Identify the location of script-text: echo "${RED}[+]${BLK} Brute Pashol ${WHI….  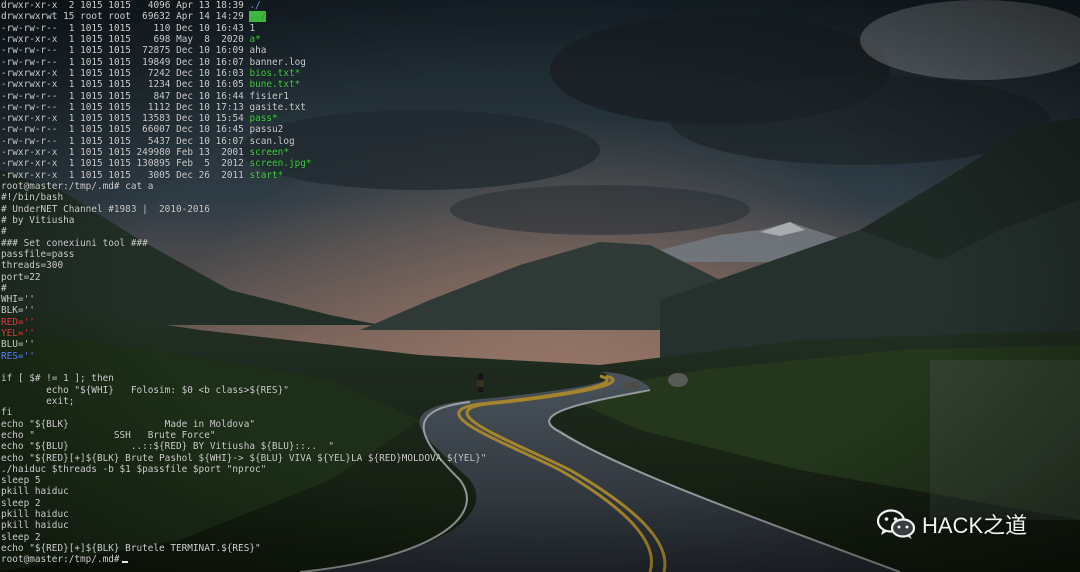
(244, 458).